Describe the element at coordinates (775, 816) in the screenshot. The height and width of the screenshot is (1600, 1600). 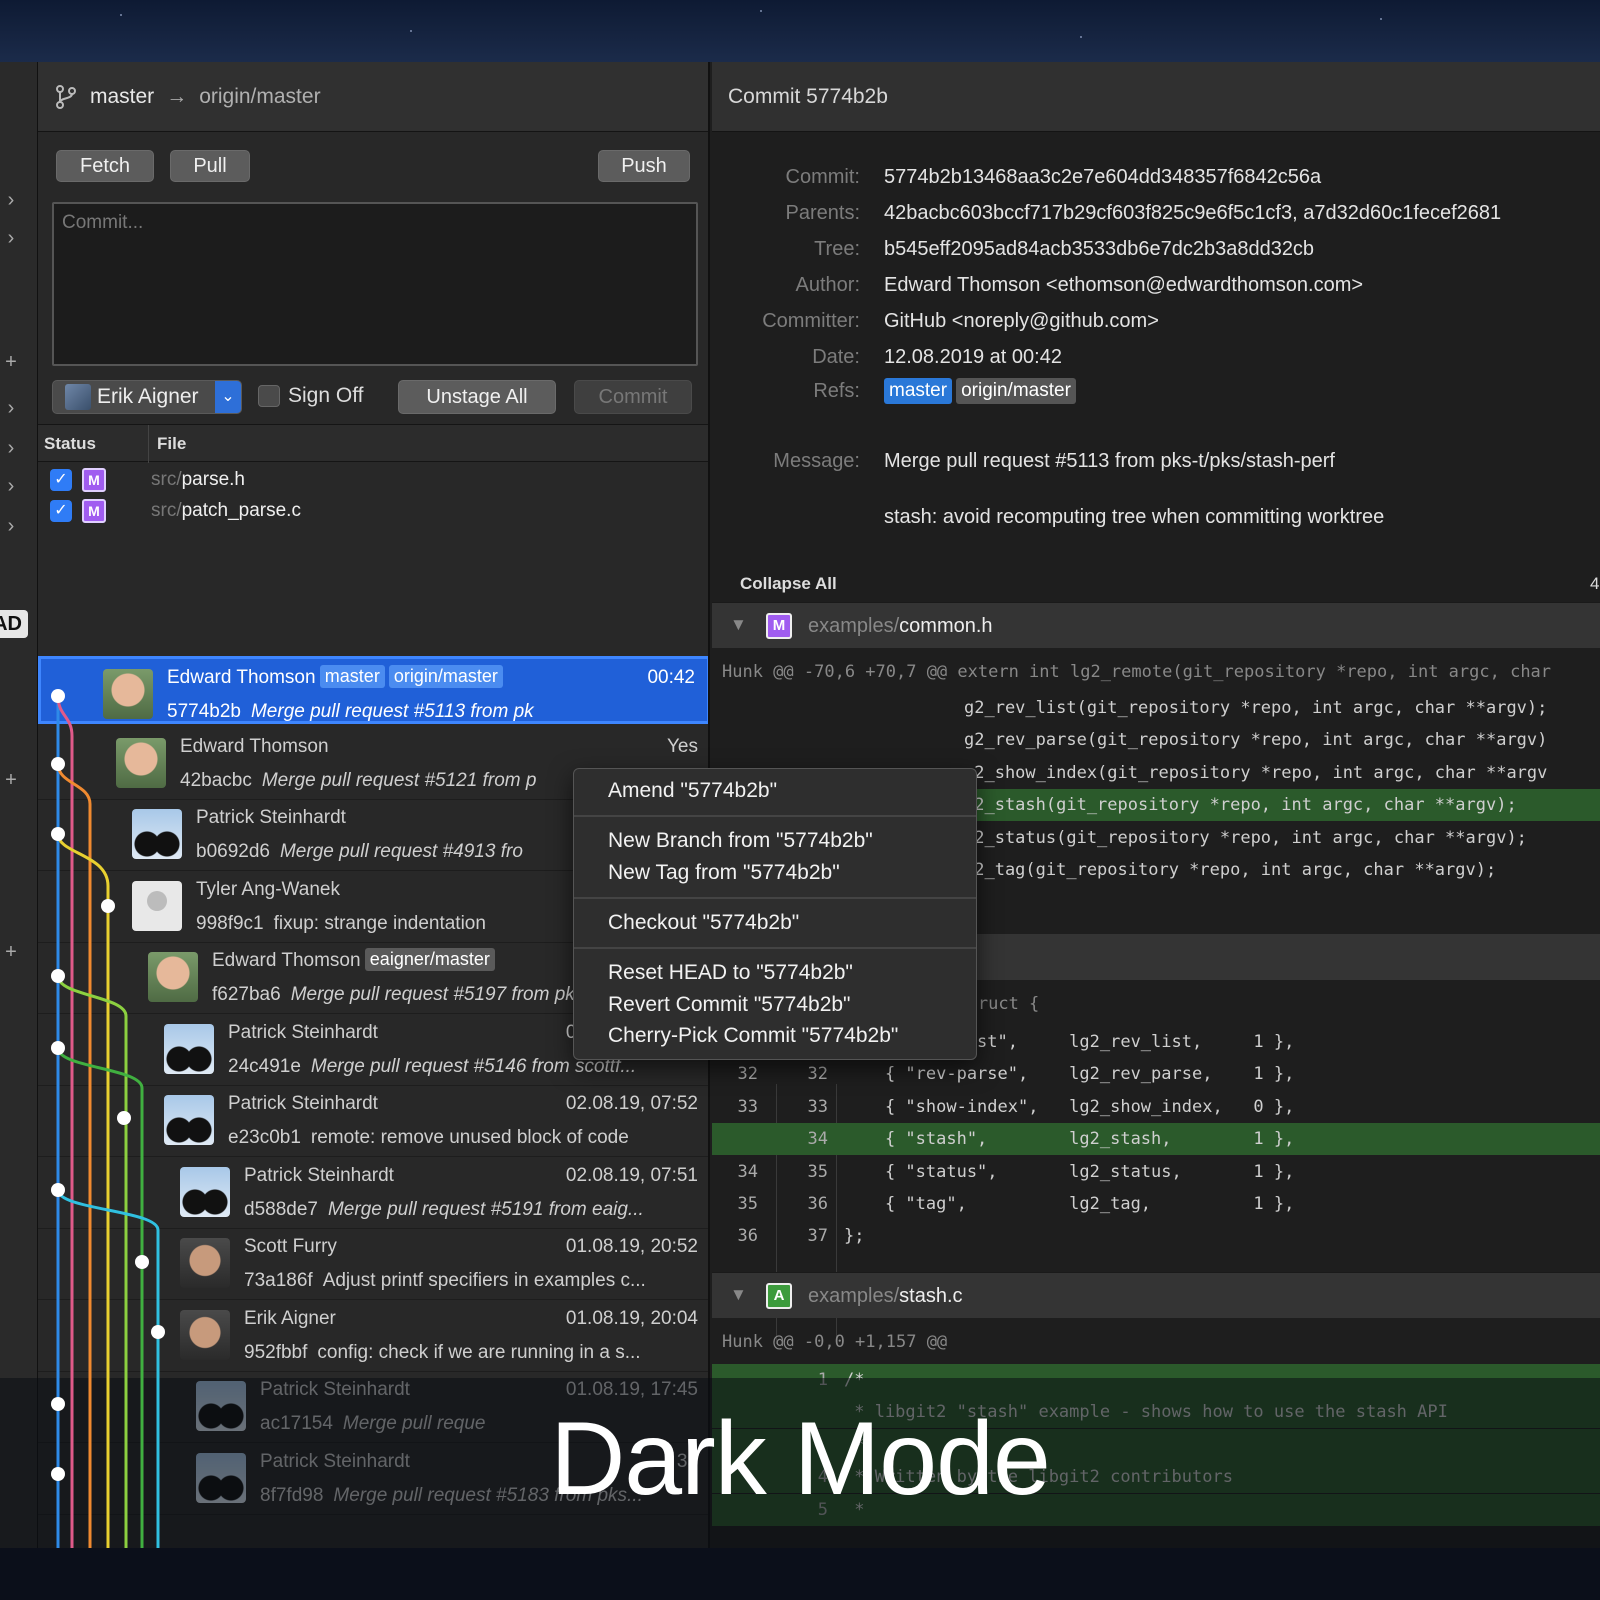
I see `menu-separator` at that location.